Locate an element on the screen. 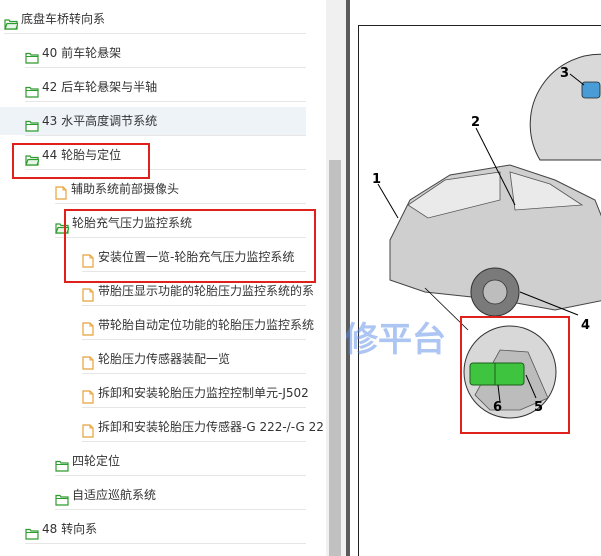 The image size is (601, 556). tree-item: 42 后车轮悬架与半轴 is located at coordinates (153, 87).